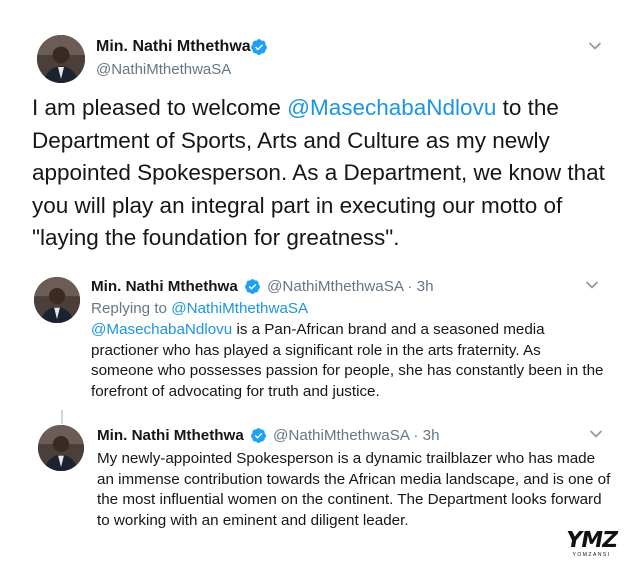 This screenshot has width=637, height=570. What do you see at coordinates (592, 543) in the screenshot?
I see `watermark-logo: YMZ YOMZANSI` at bounding box center [592, 543].